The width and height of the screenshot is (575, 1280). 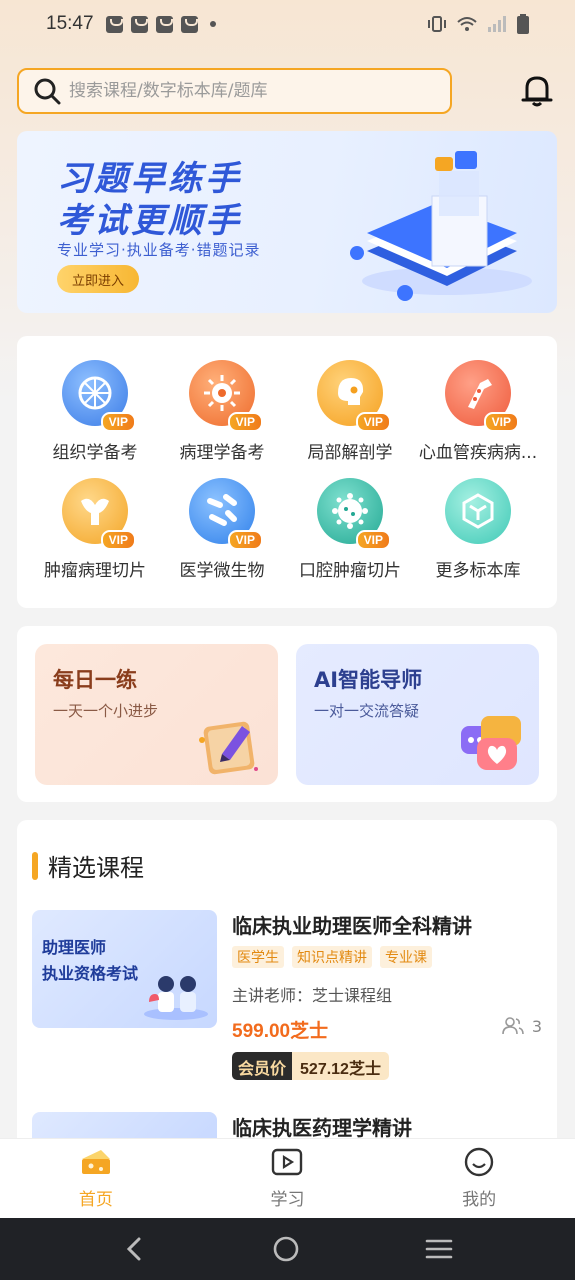 What do you see at coordinates (350, 511) in the screenshot?
I see `cell-icon` at bounding box center [350, 511].